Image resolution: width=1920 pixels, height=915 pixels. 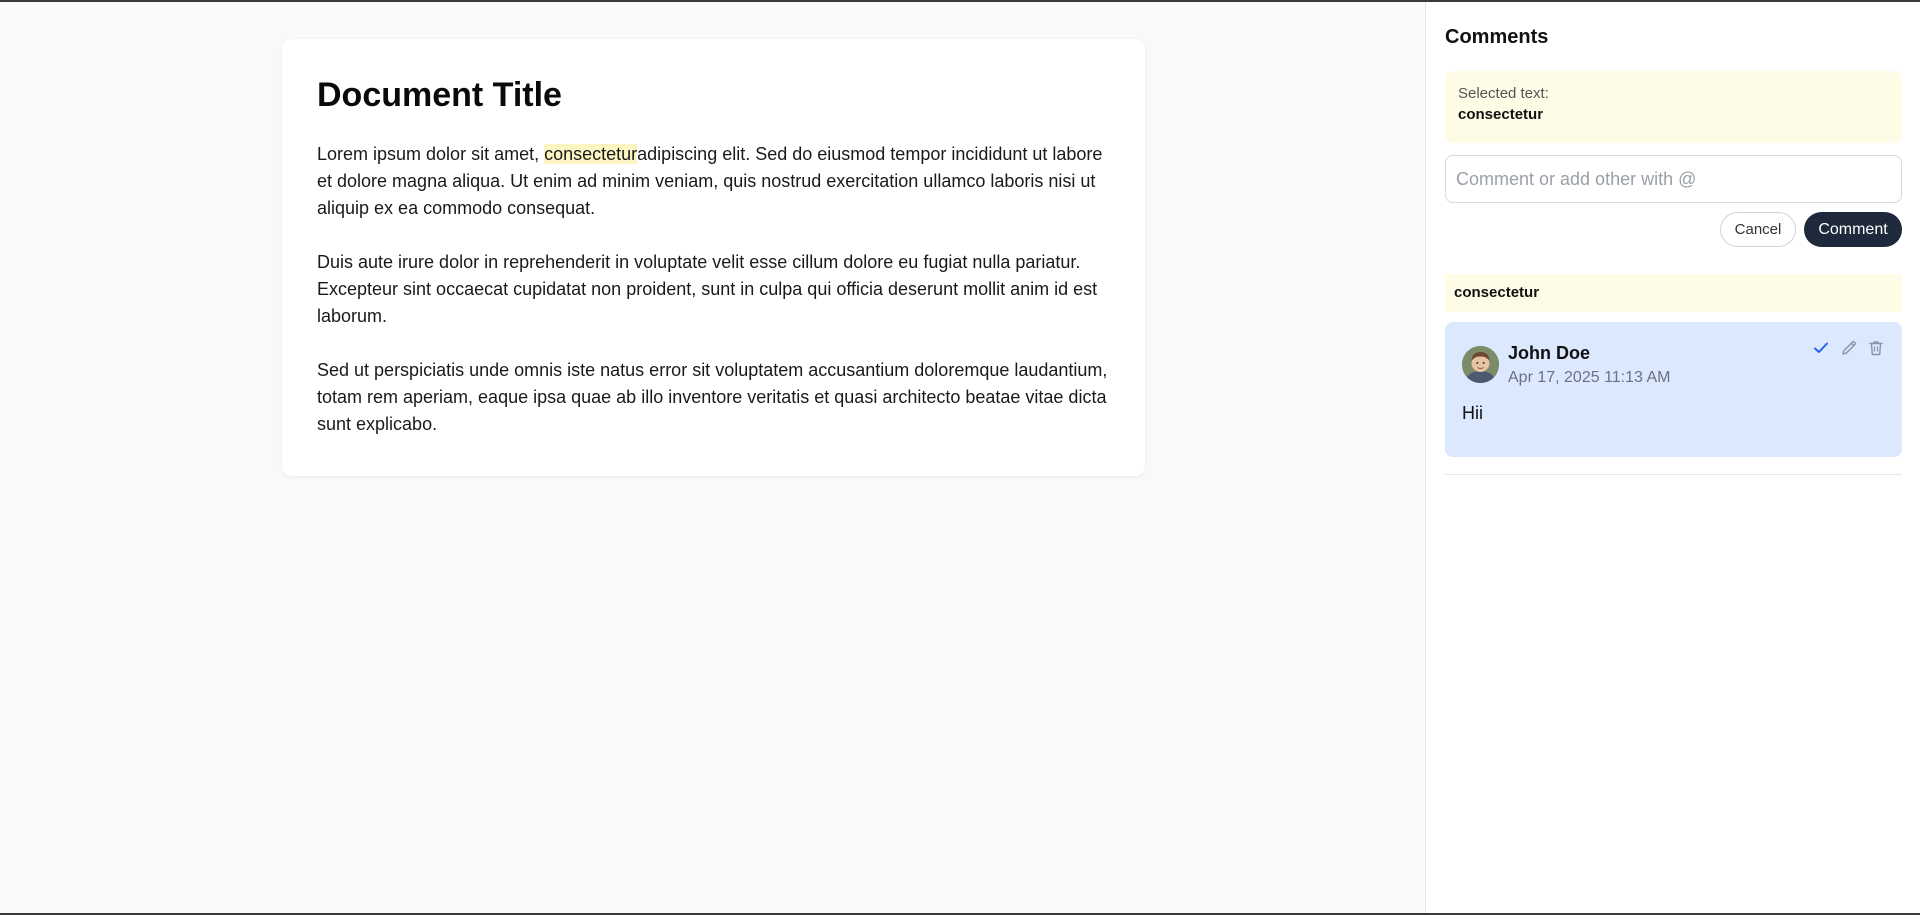 I want to click on cancel-button: Cancel, so click(x=1758, y=229).